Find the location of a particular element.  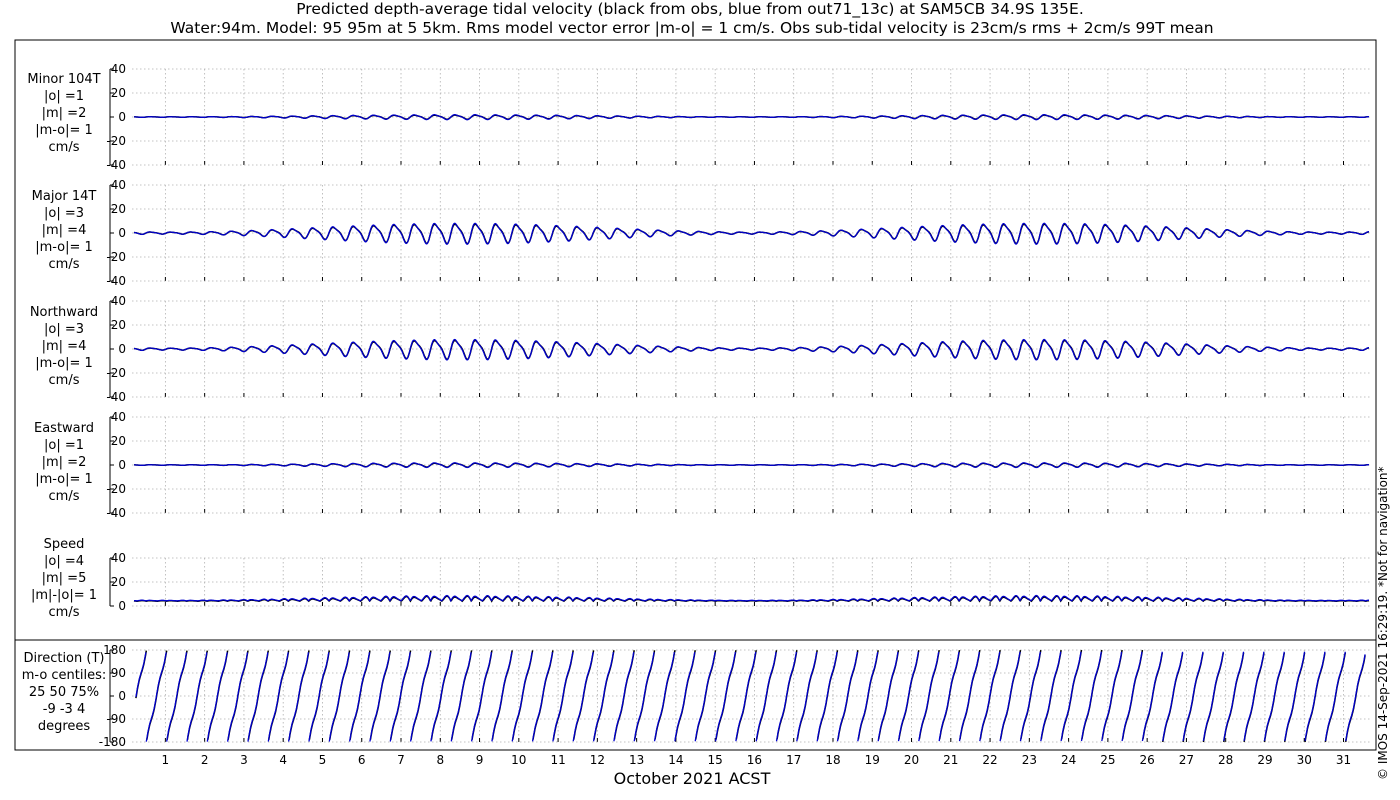

x-tick-label: 30 is located at coordinates (1304, 760).